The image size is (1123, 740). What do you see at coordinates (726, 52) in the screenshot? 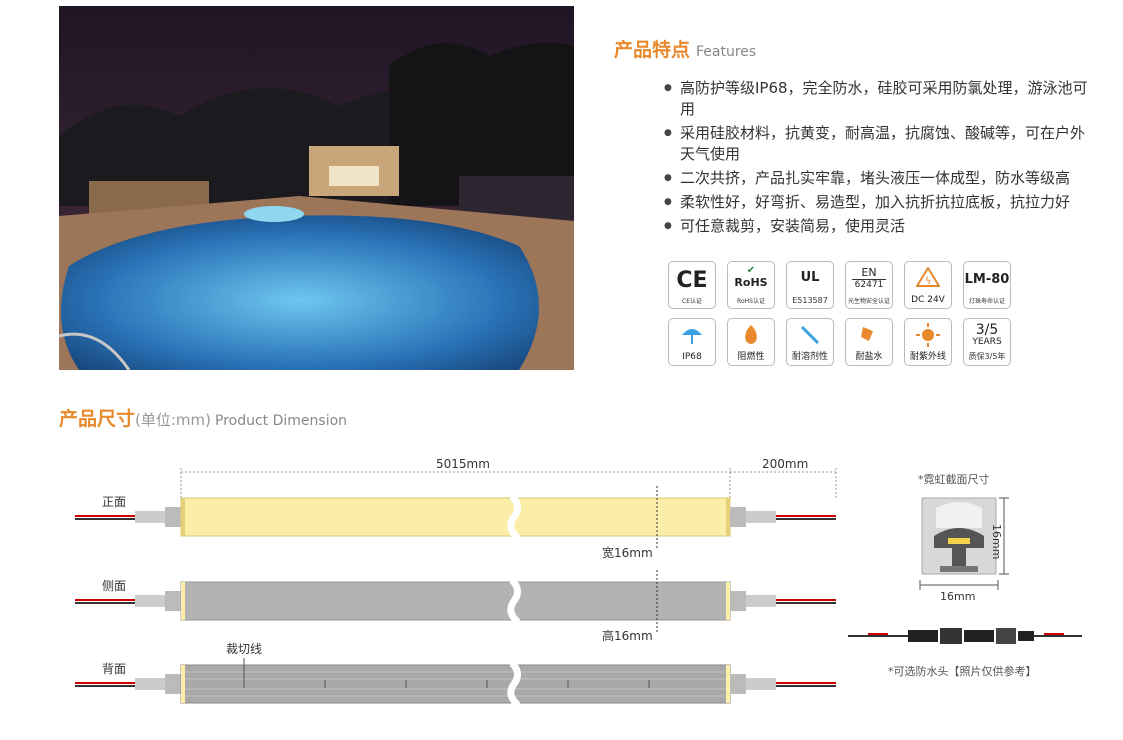
I see `features-title-en: Features` at bounding box center [726, 52].